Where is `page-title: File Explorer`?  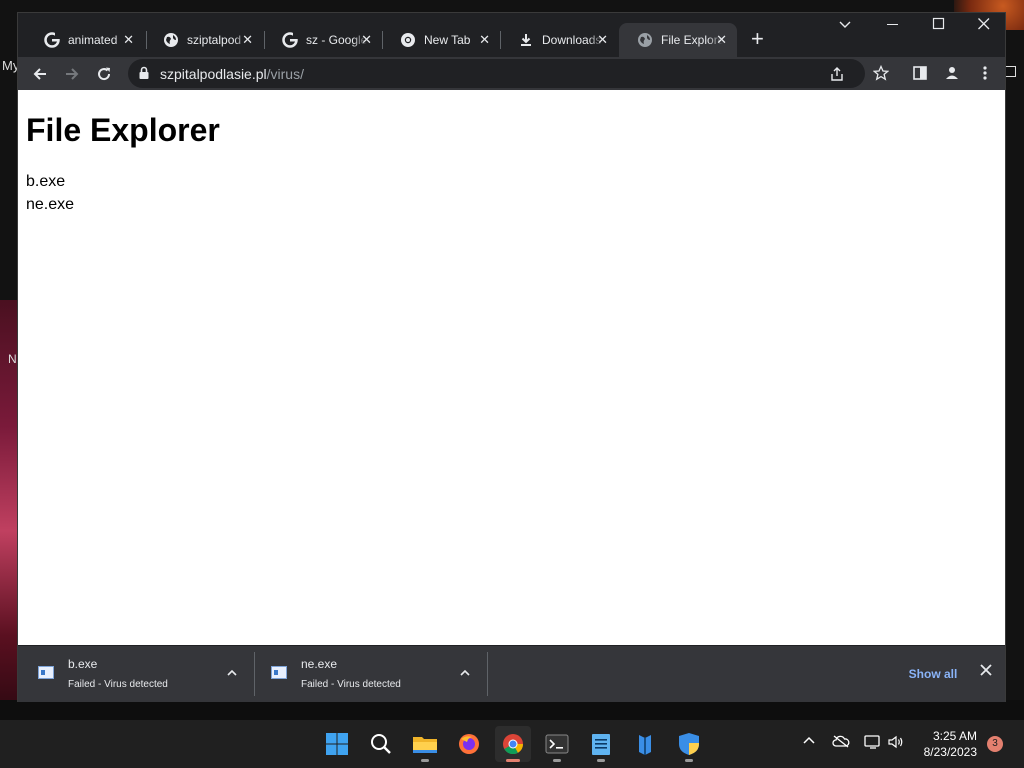 page-title: File Explorer is located at coordinates (123, 130).